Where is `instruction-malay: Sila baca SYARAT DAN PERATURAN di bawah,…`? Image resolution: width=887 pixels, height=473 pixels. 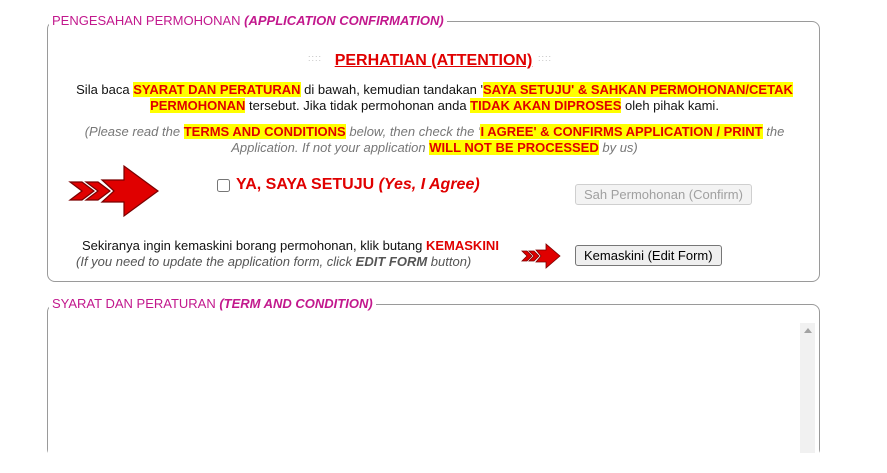 instruction-malay: Sila baca SYARAT DAN PERATURAN di bawah,… is located at coordinates (434, 97).